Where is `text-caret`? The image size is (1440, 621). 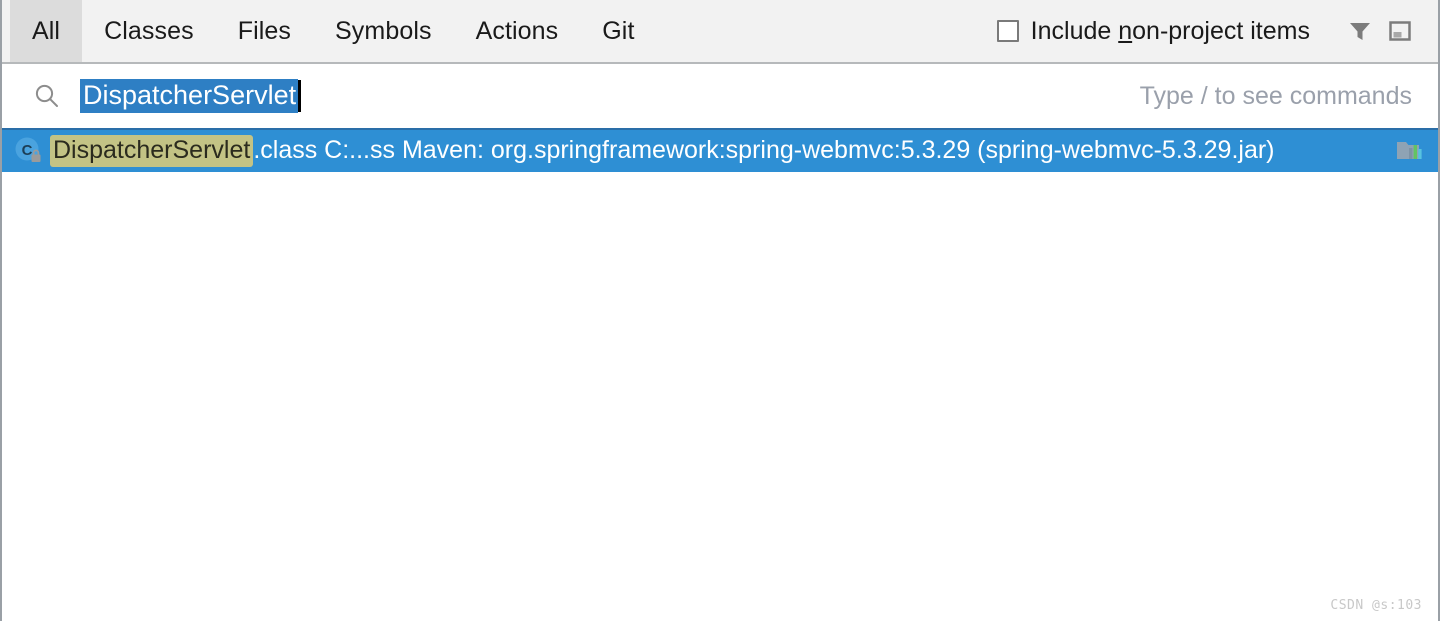 text-caret is located at coordinates (300, 96).